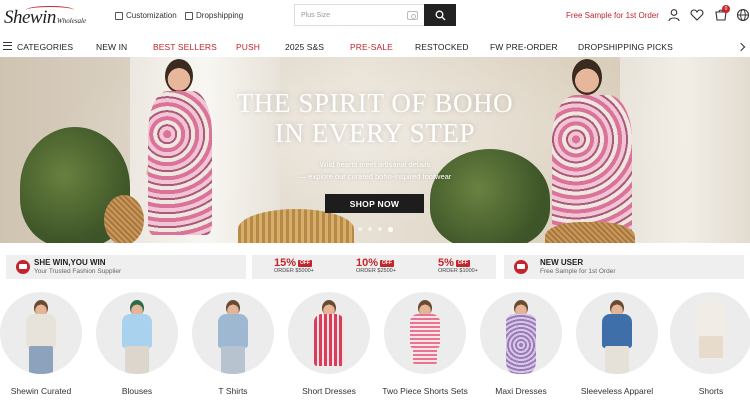  Describe the element at coordinates (375, 229) in the screenshot. I see `carousel-dots` at that location.